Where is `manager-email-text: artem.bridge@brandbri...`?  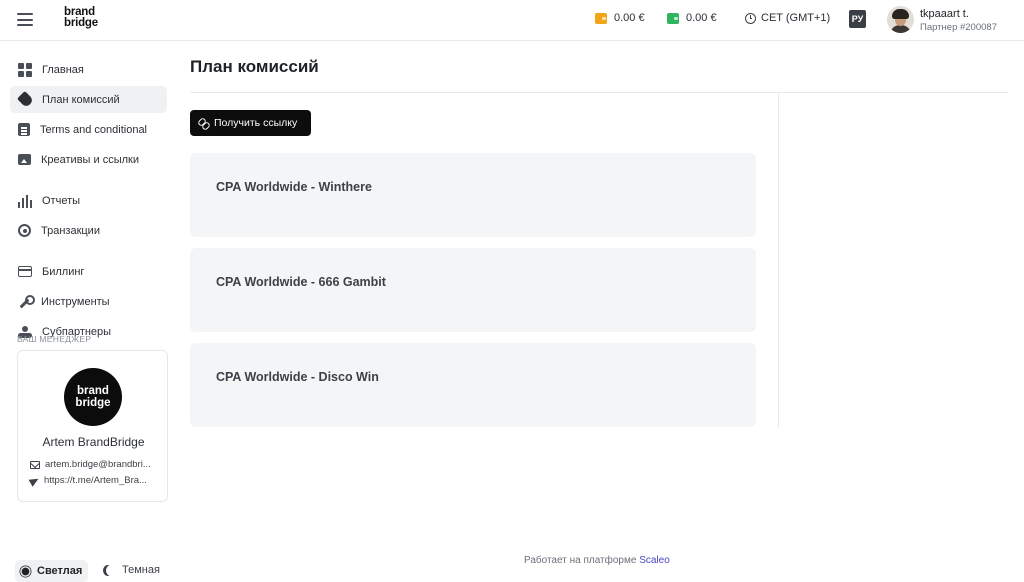 manager-email-text: artem.bridge@brandbri... is located at coordinates (98, 464).